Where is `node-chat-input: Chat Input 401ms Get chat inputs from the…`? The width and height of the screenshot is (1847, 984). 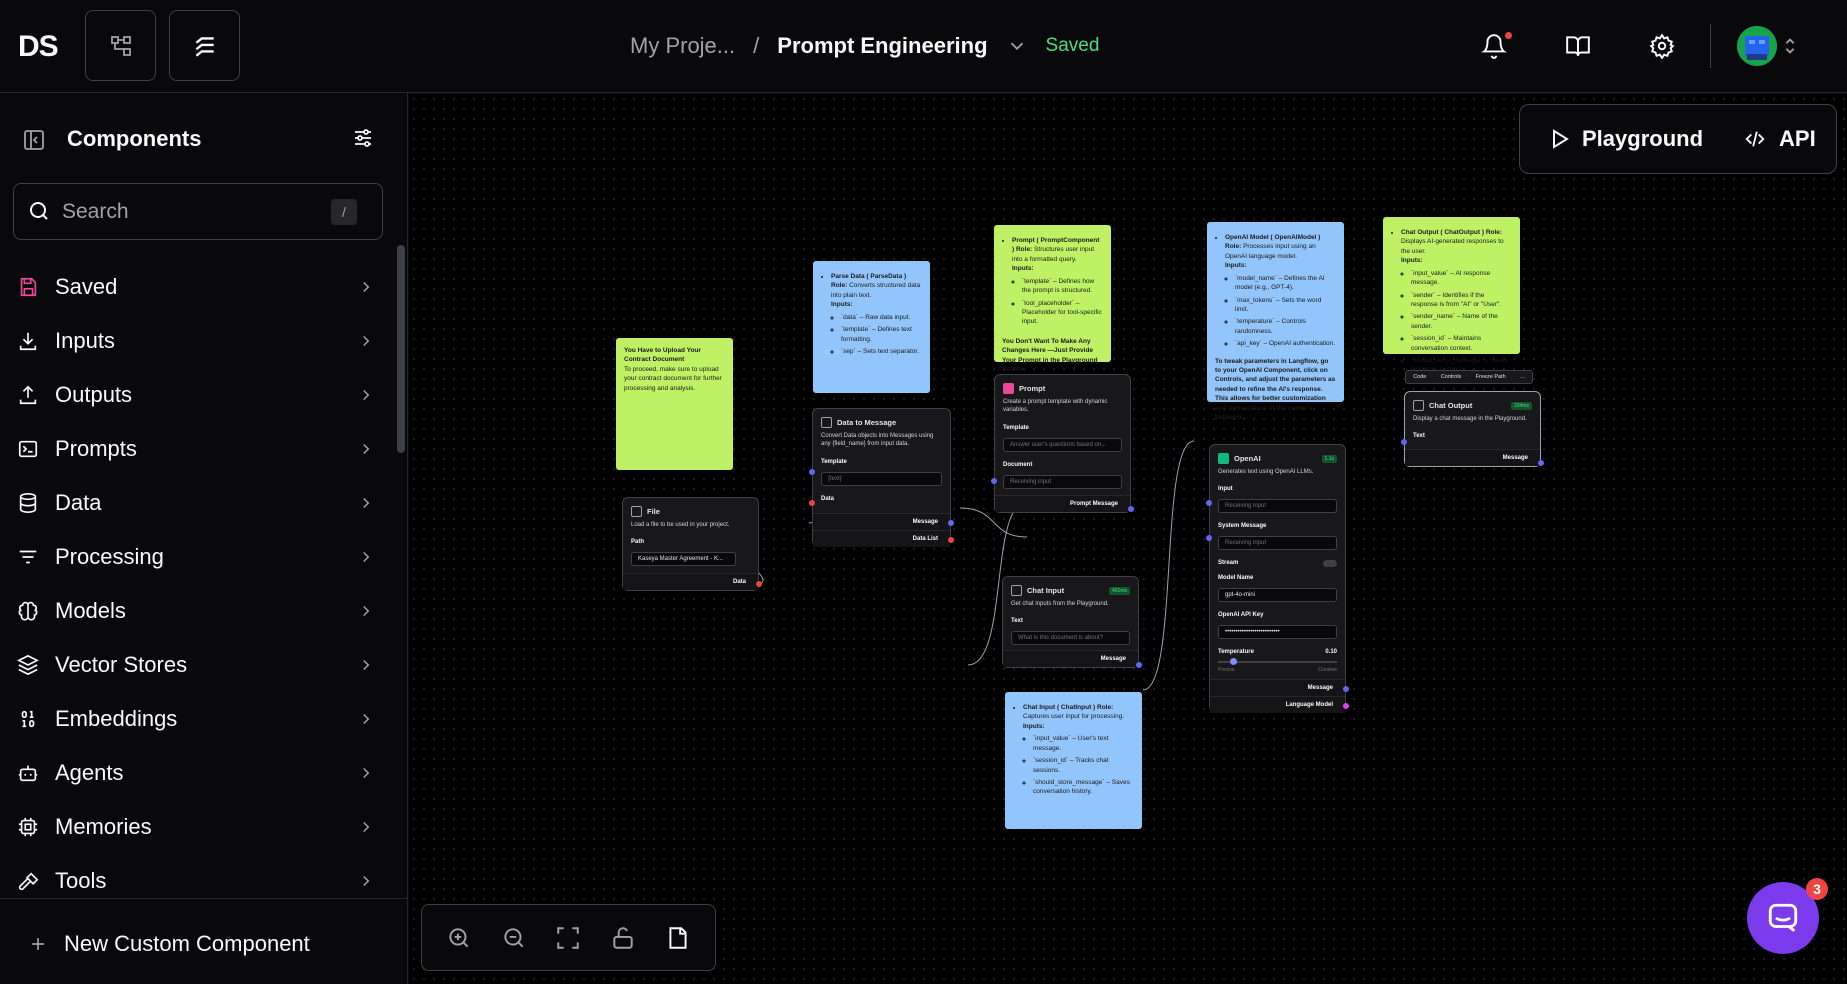
node-chat-input: Chat Input 401ms Get chat inputs from the… is located at coordinates (1072, 622).